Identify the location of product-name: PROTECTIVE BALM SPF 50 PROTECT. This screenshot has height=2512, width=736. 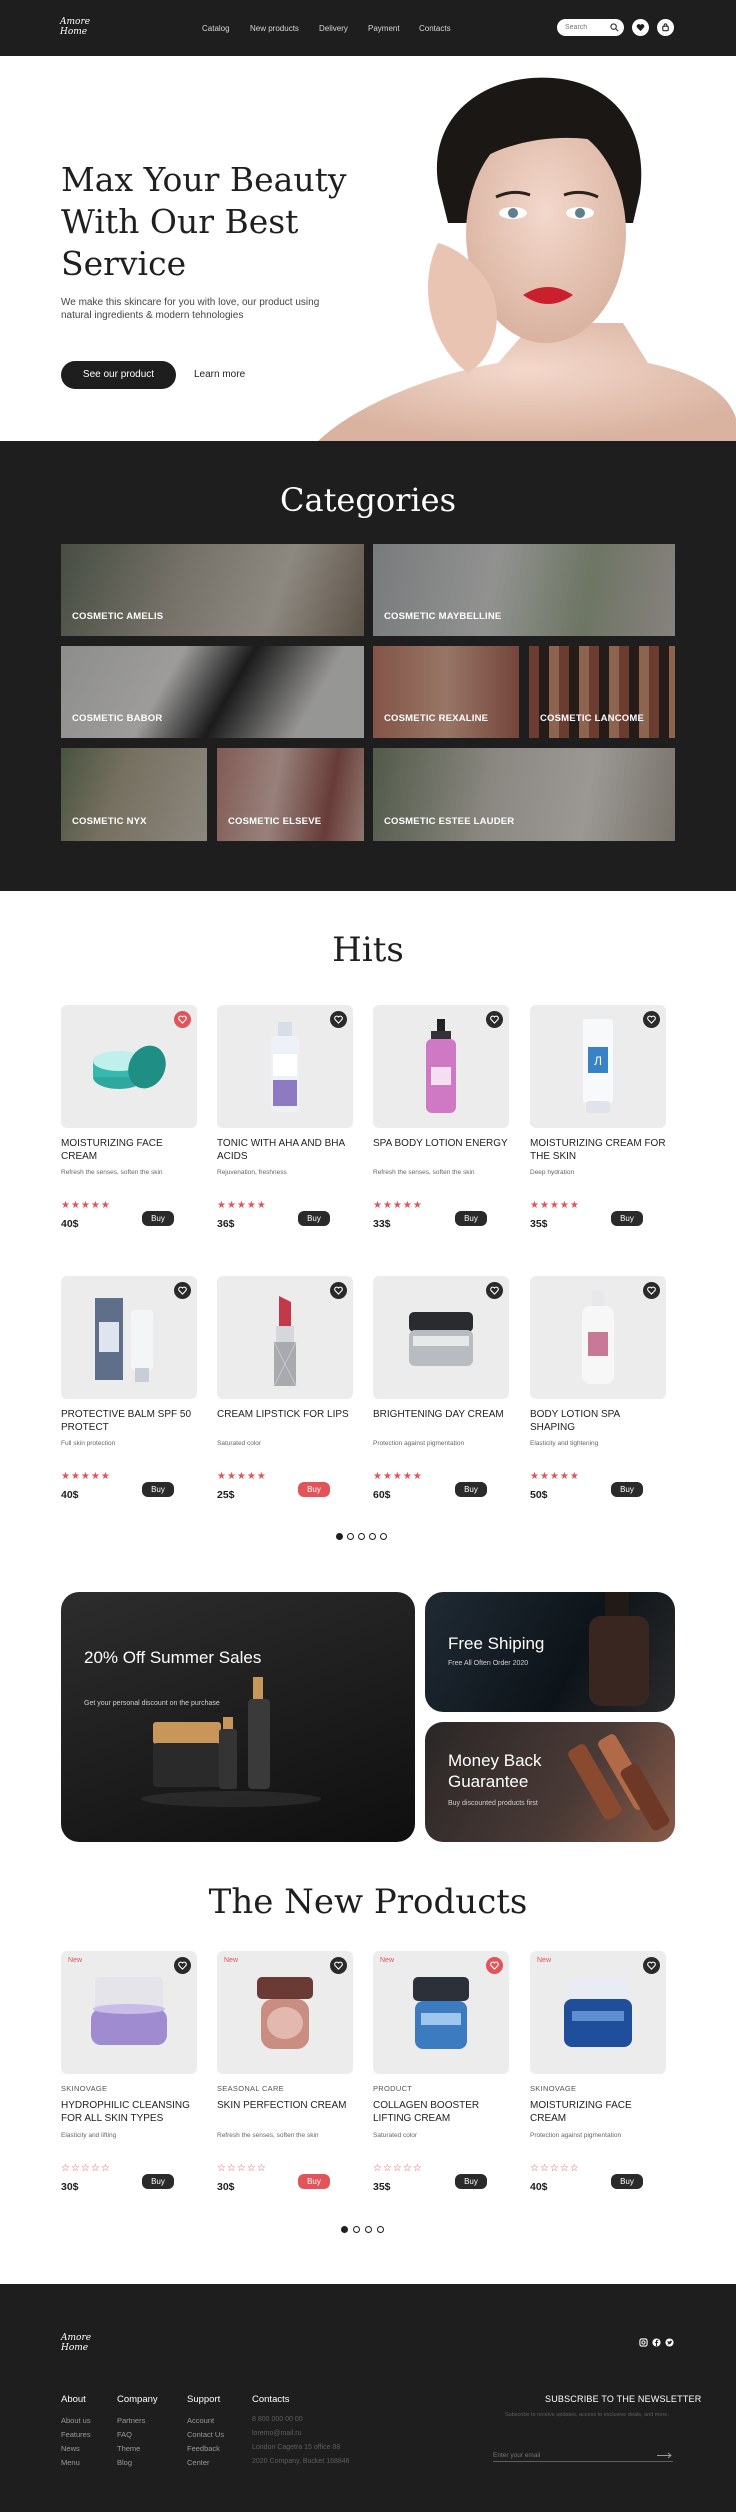
(129, 1421).